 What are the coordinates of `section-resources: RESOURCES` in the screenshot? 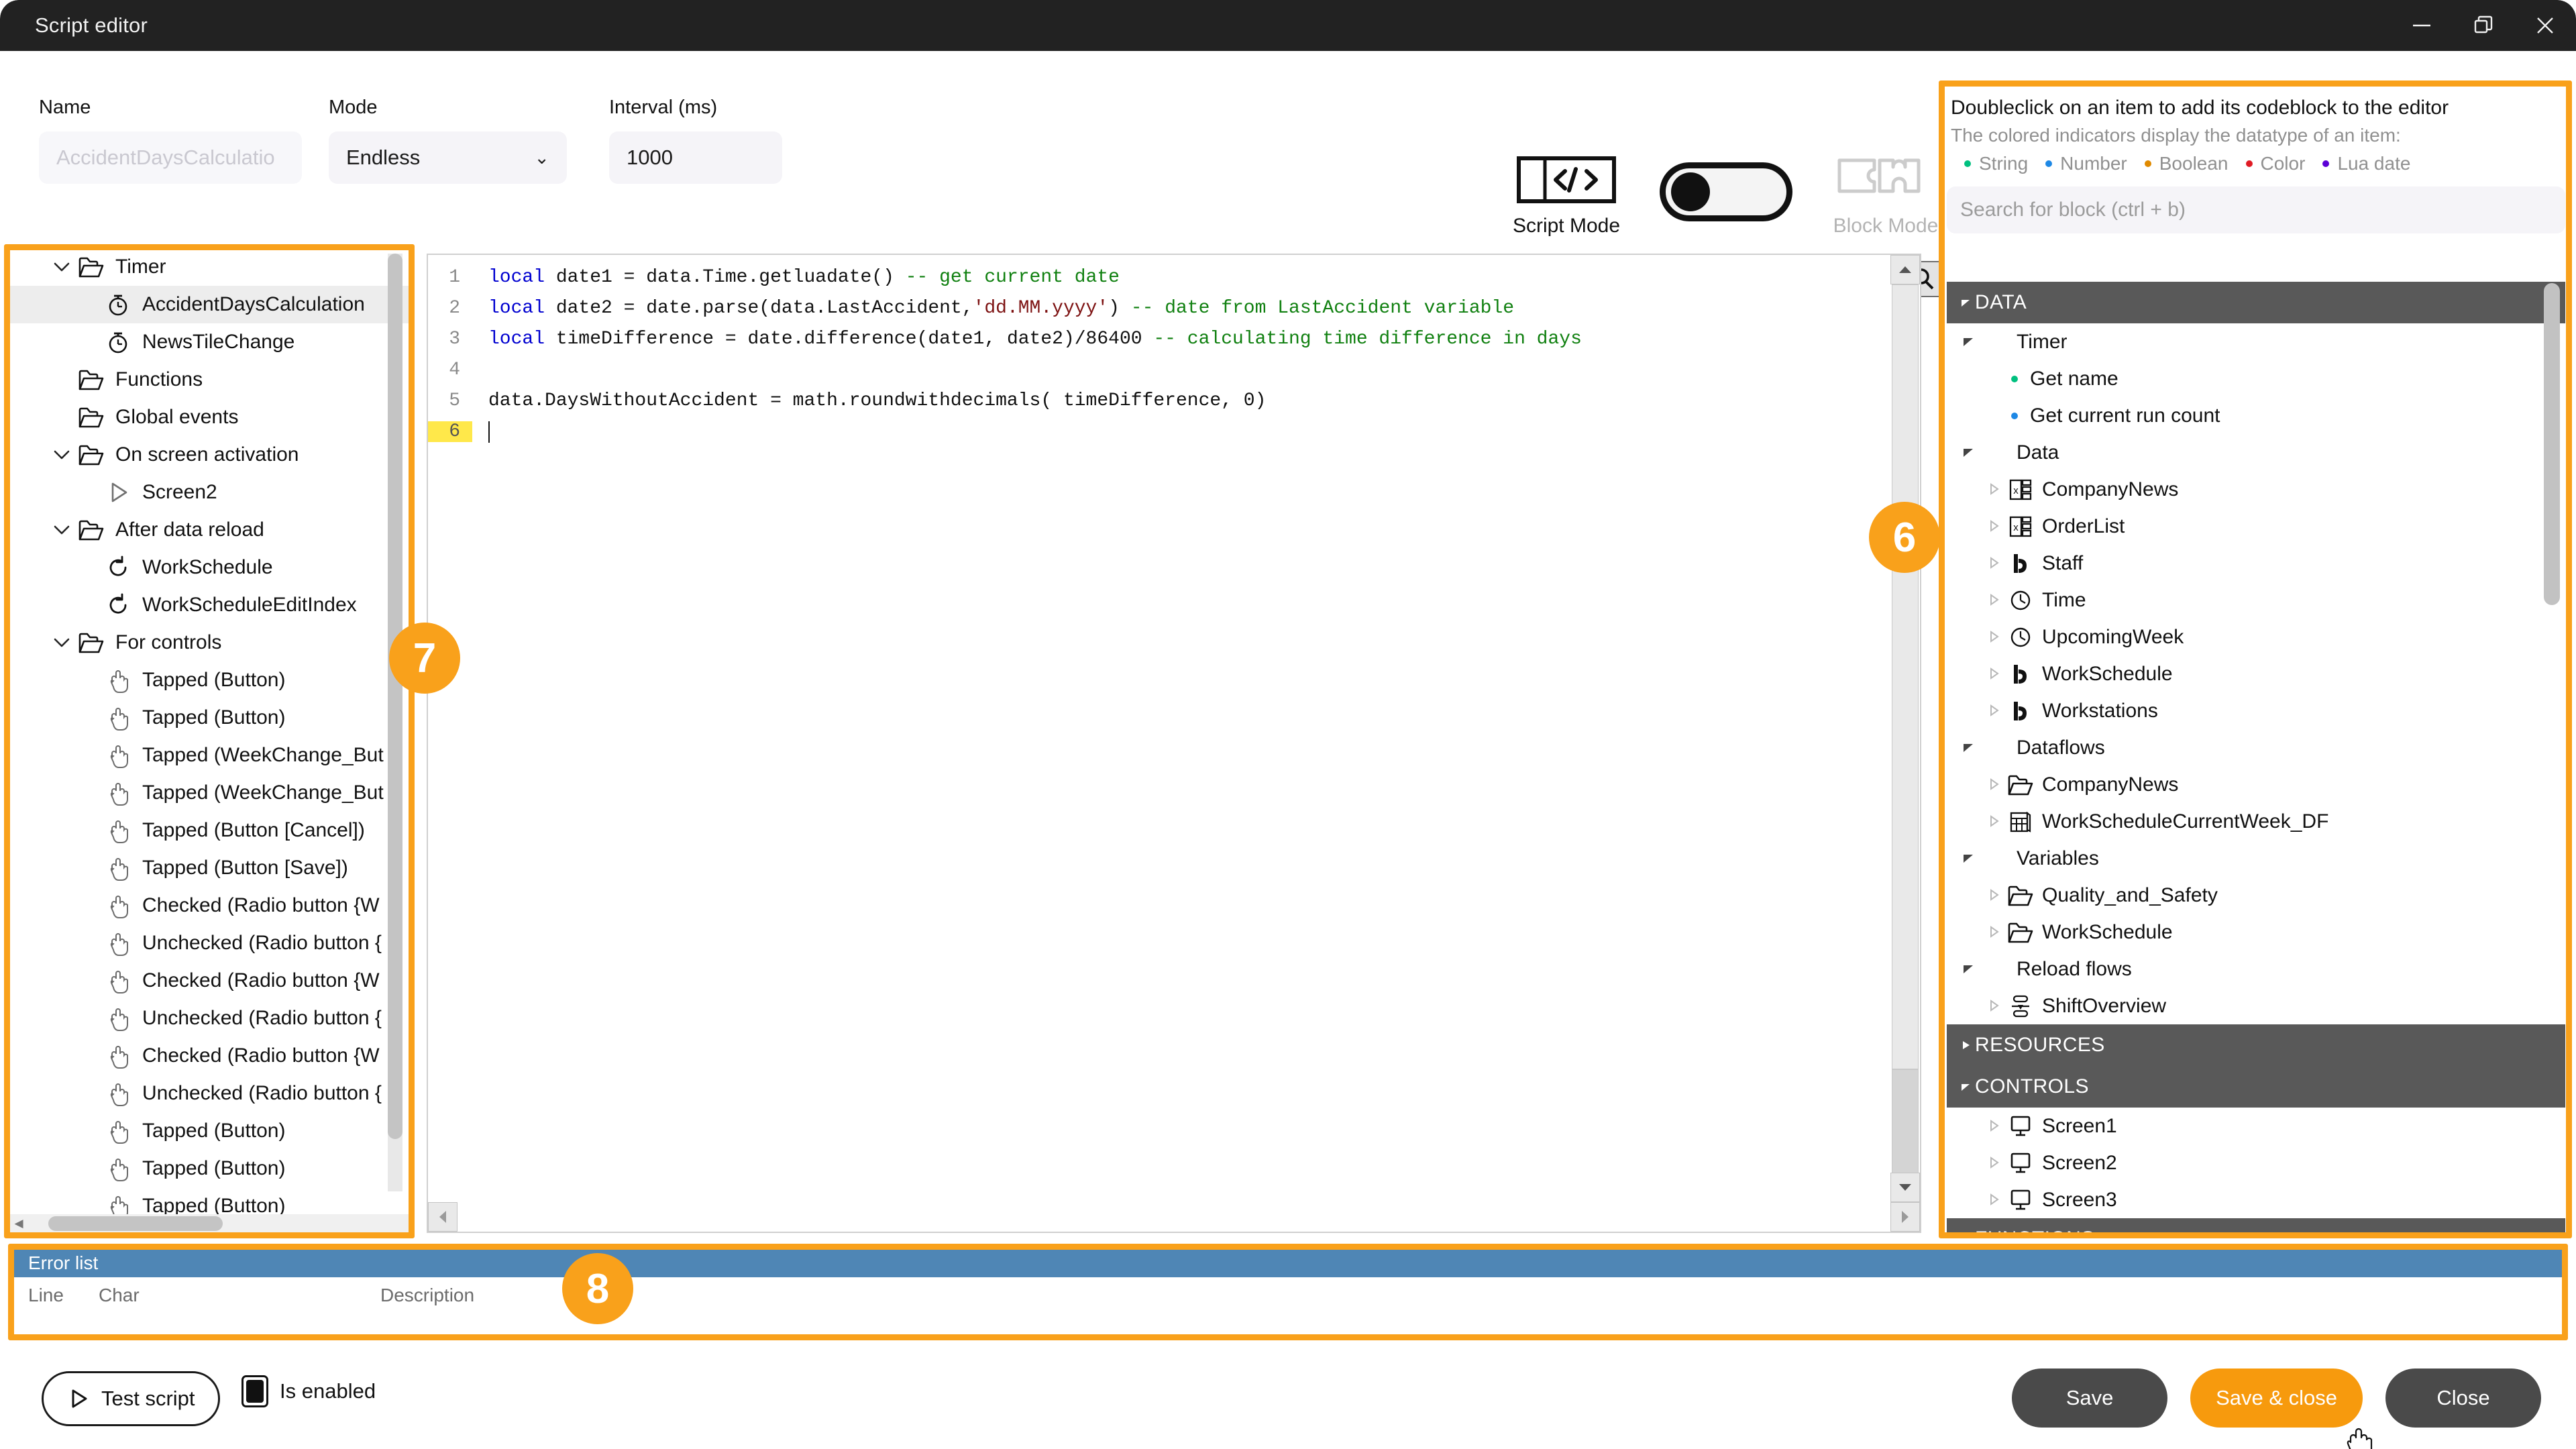 It's located at (2256, 1045).